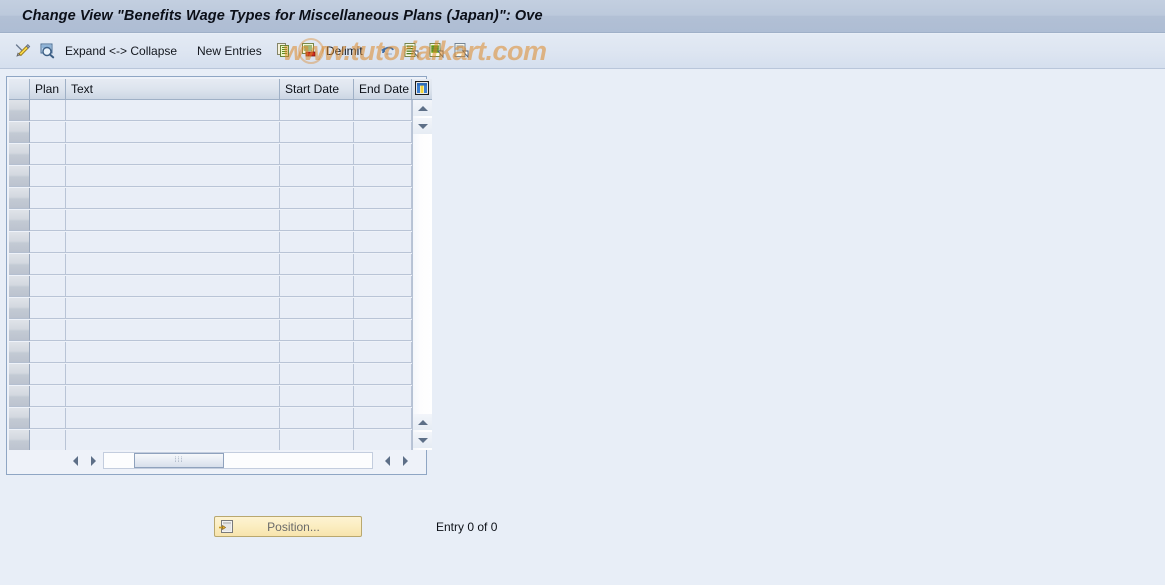  Describe the element at coordinates (23, 51) in the screenshot. I see `edit-button` at that location.